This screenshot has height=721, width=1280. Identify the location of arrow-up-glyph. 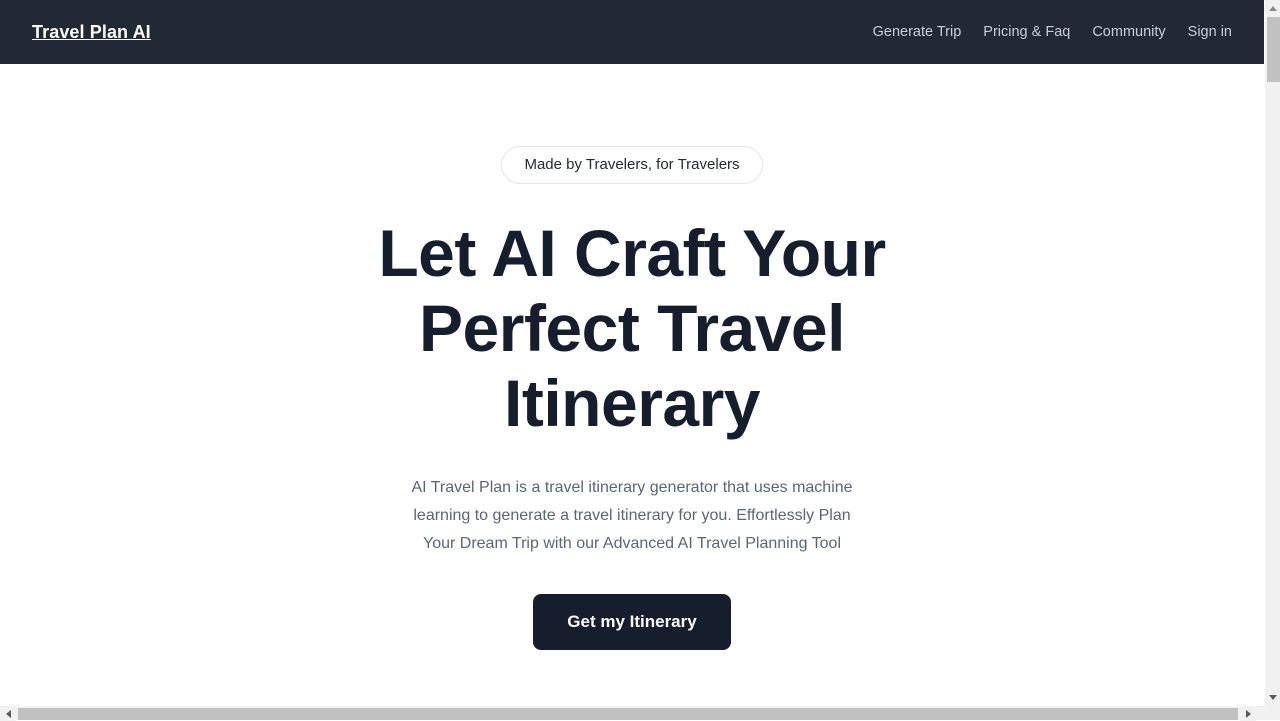
(1273, 8).